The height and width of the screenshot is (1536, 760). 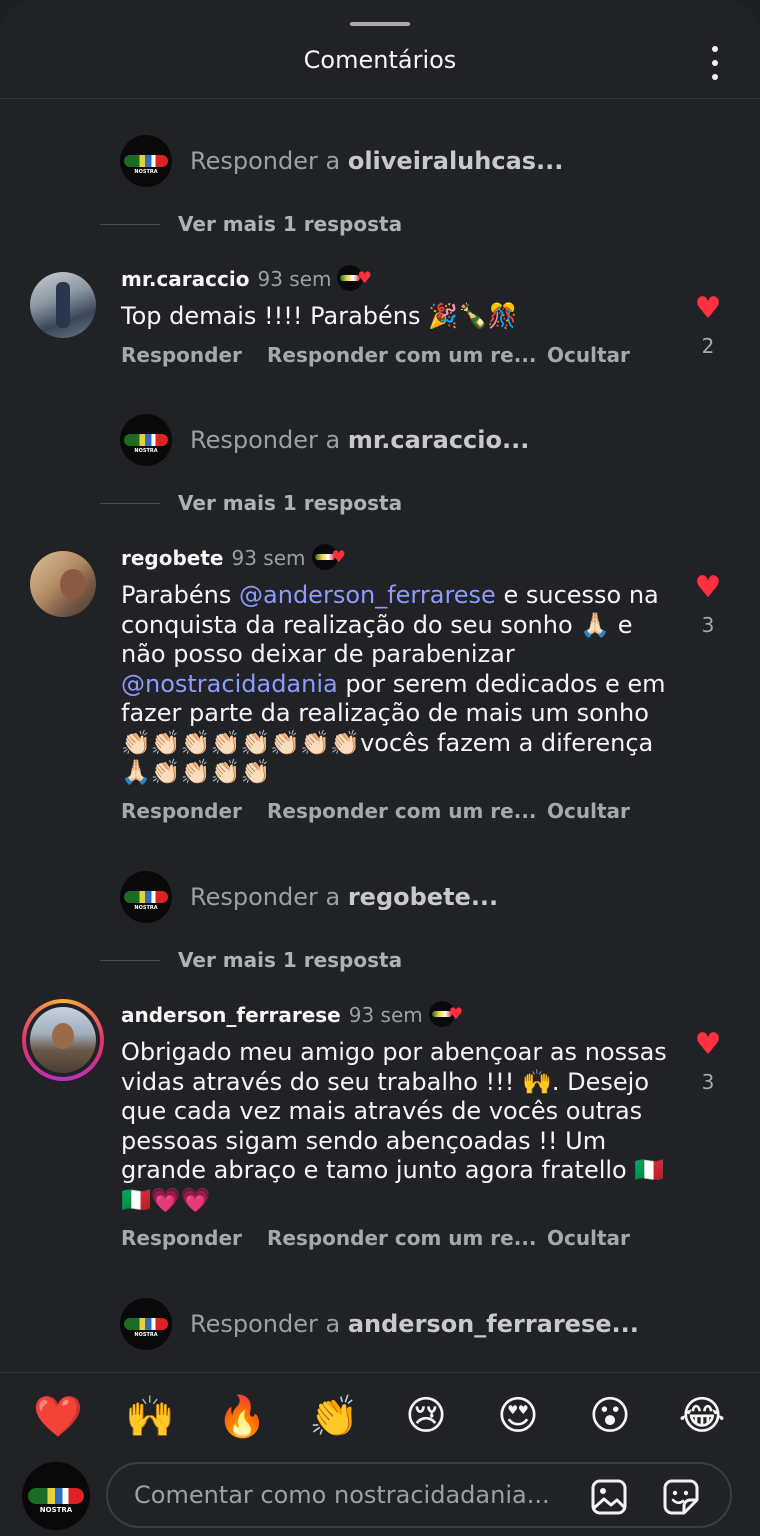 I want to click on crying-emoji-button: 😢, so click(x=426, y=1416).